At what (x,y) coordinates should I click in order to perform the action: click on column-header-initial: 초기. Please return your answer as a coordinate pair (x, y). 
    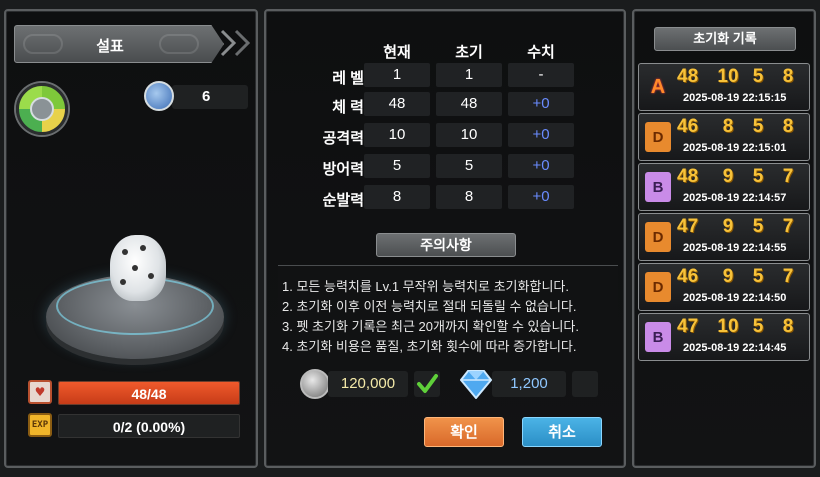
    Looking at the image, I should click on (469, 52).